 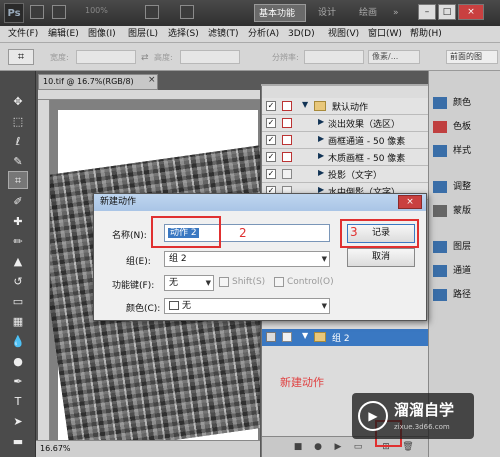 I want to click on type-tool-icon: T, so click(x=18, y=402).